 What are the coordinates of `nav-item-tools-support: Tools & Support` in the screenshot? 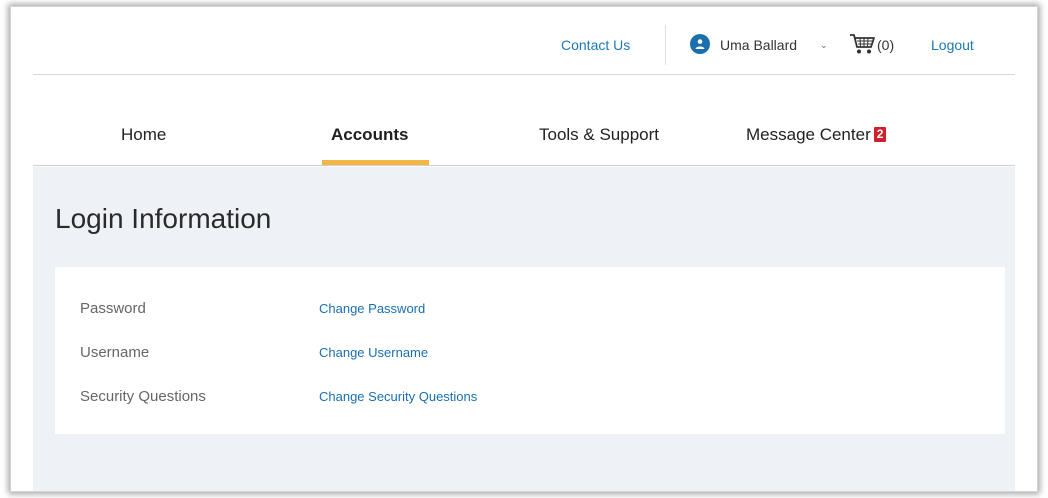 It's located at (599, 135).